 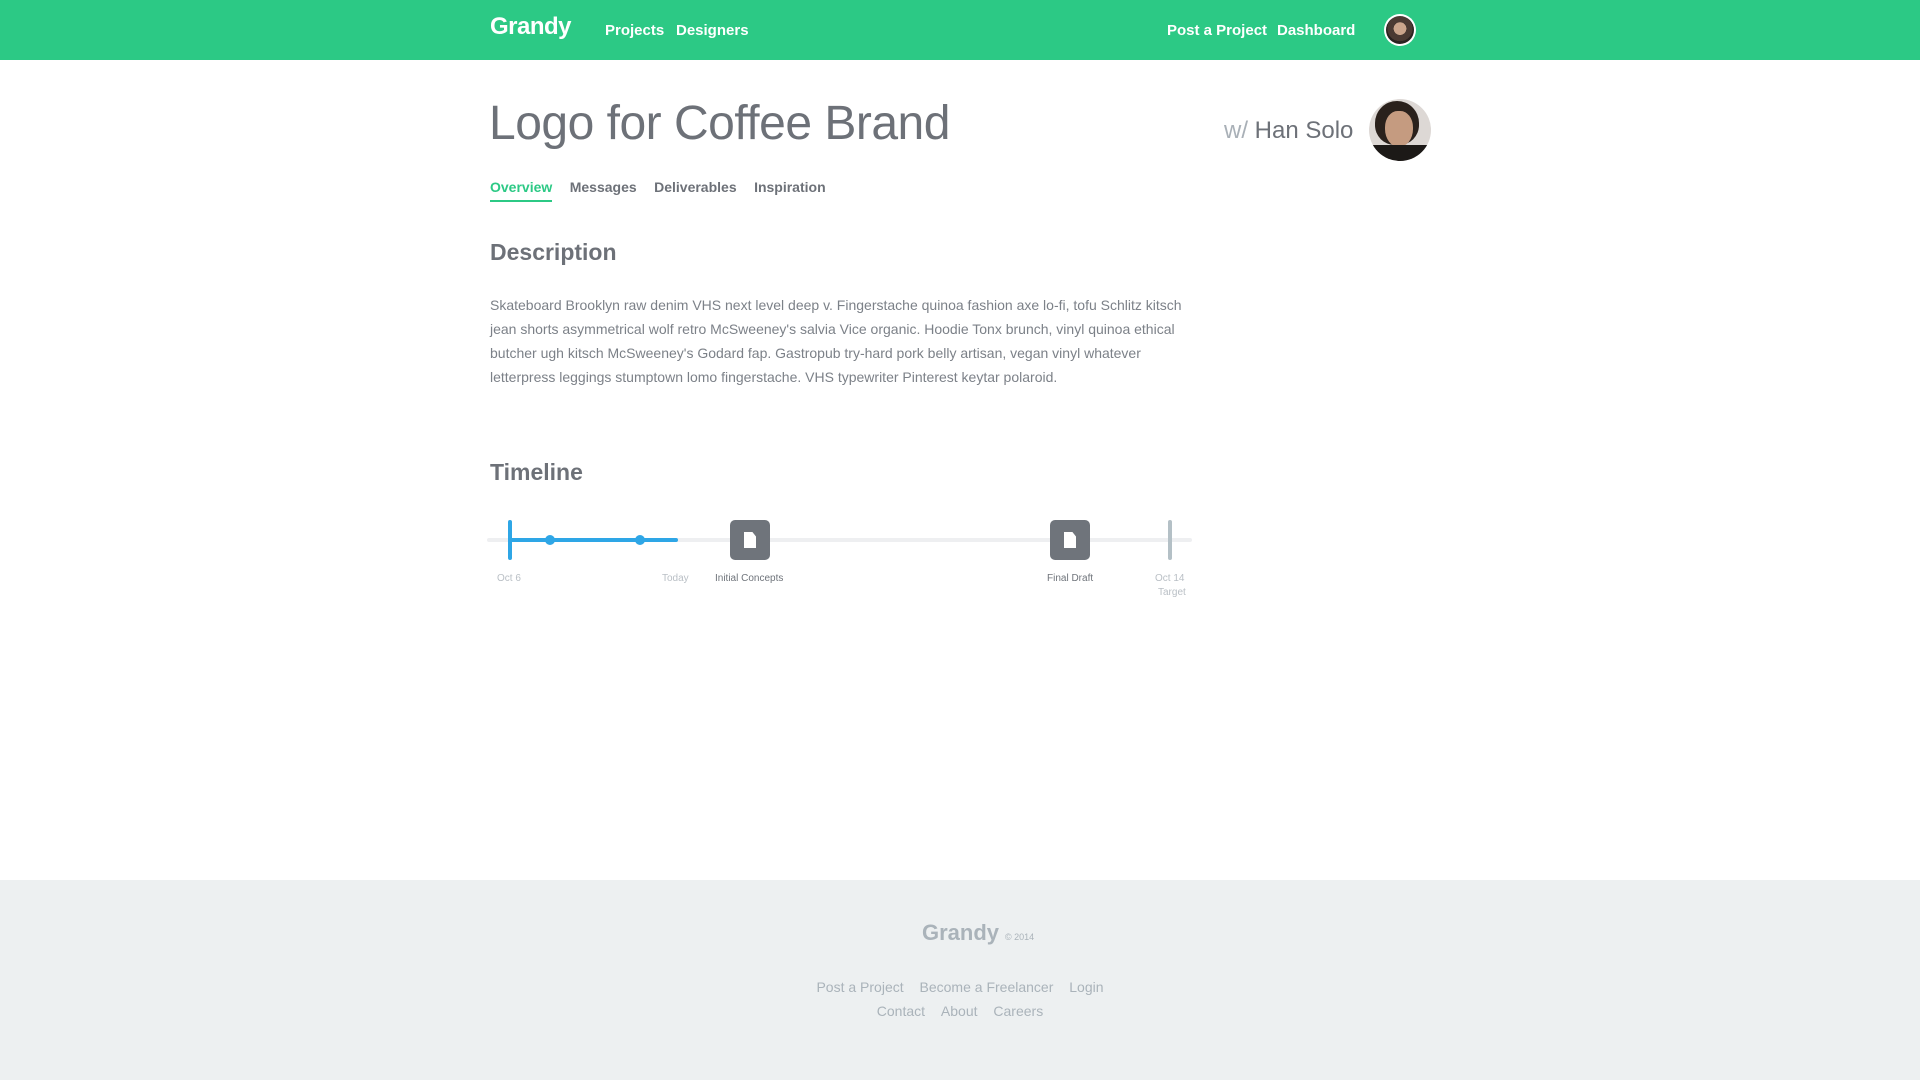 I want to click on collaborator-prefix: w/, so click(x=1236, y=130).